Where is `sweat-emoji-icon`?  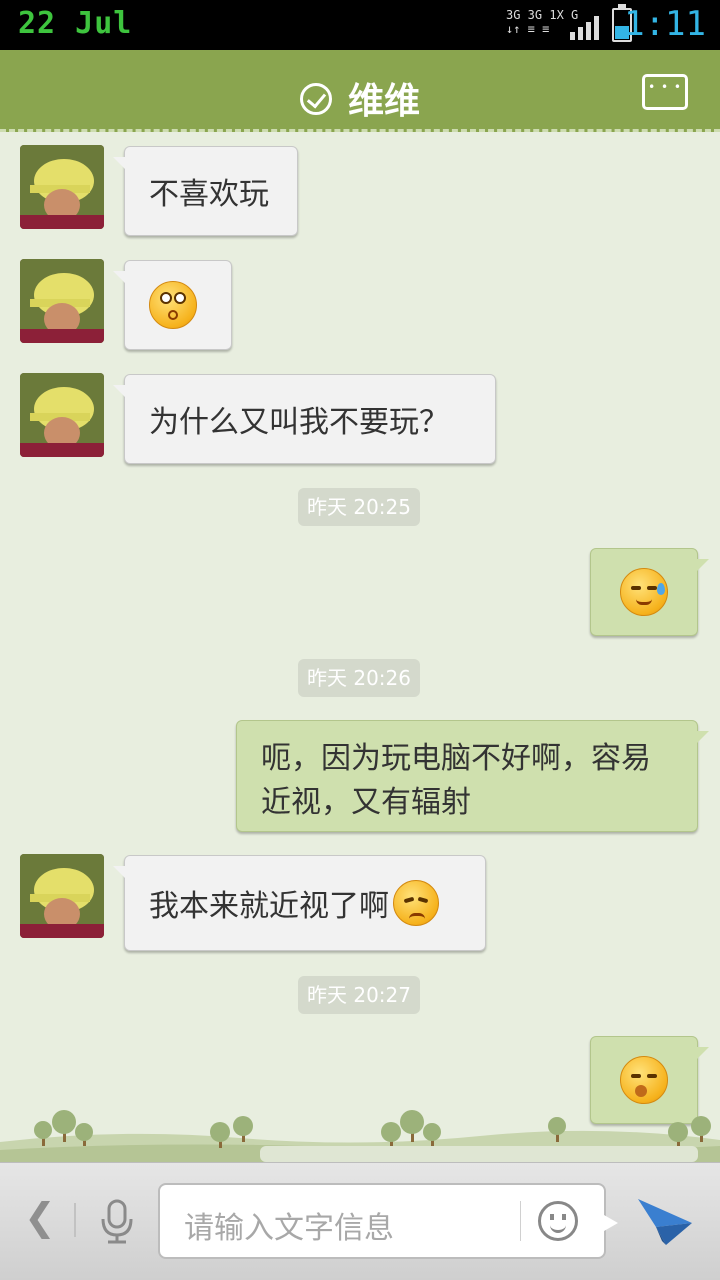 sweat-emoji-icon is located at coordinates (644, 592).